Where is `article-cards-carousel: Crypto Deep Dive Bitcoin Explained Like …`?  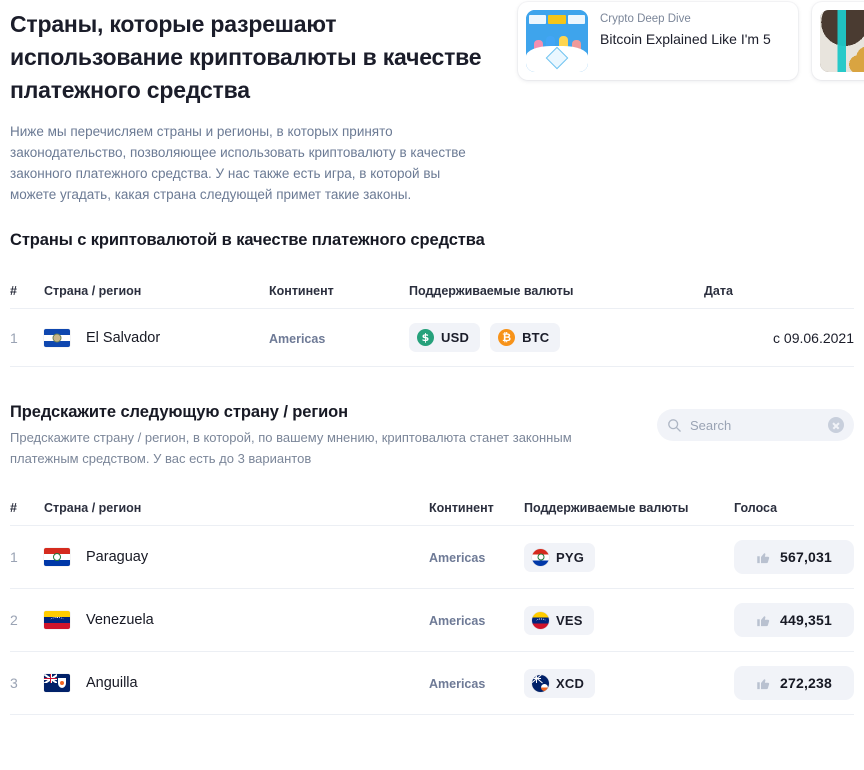 article-cards-carousel: Crypto Deep Dive Bitcoin Explained Like … is located at coordinates (687, 45).